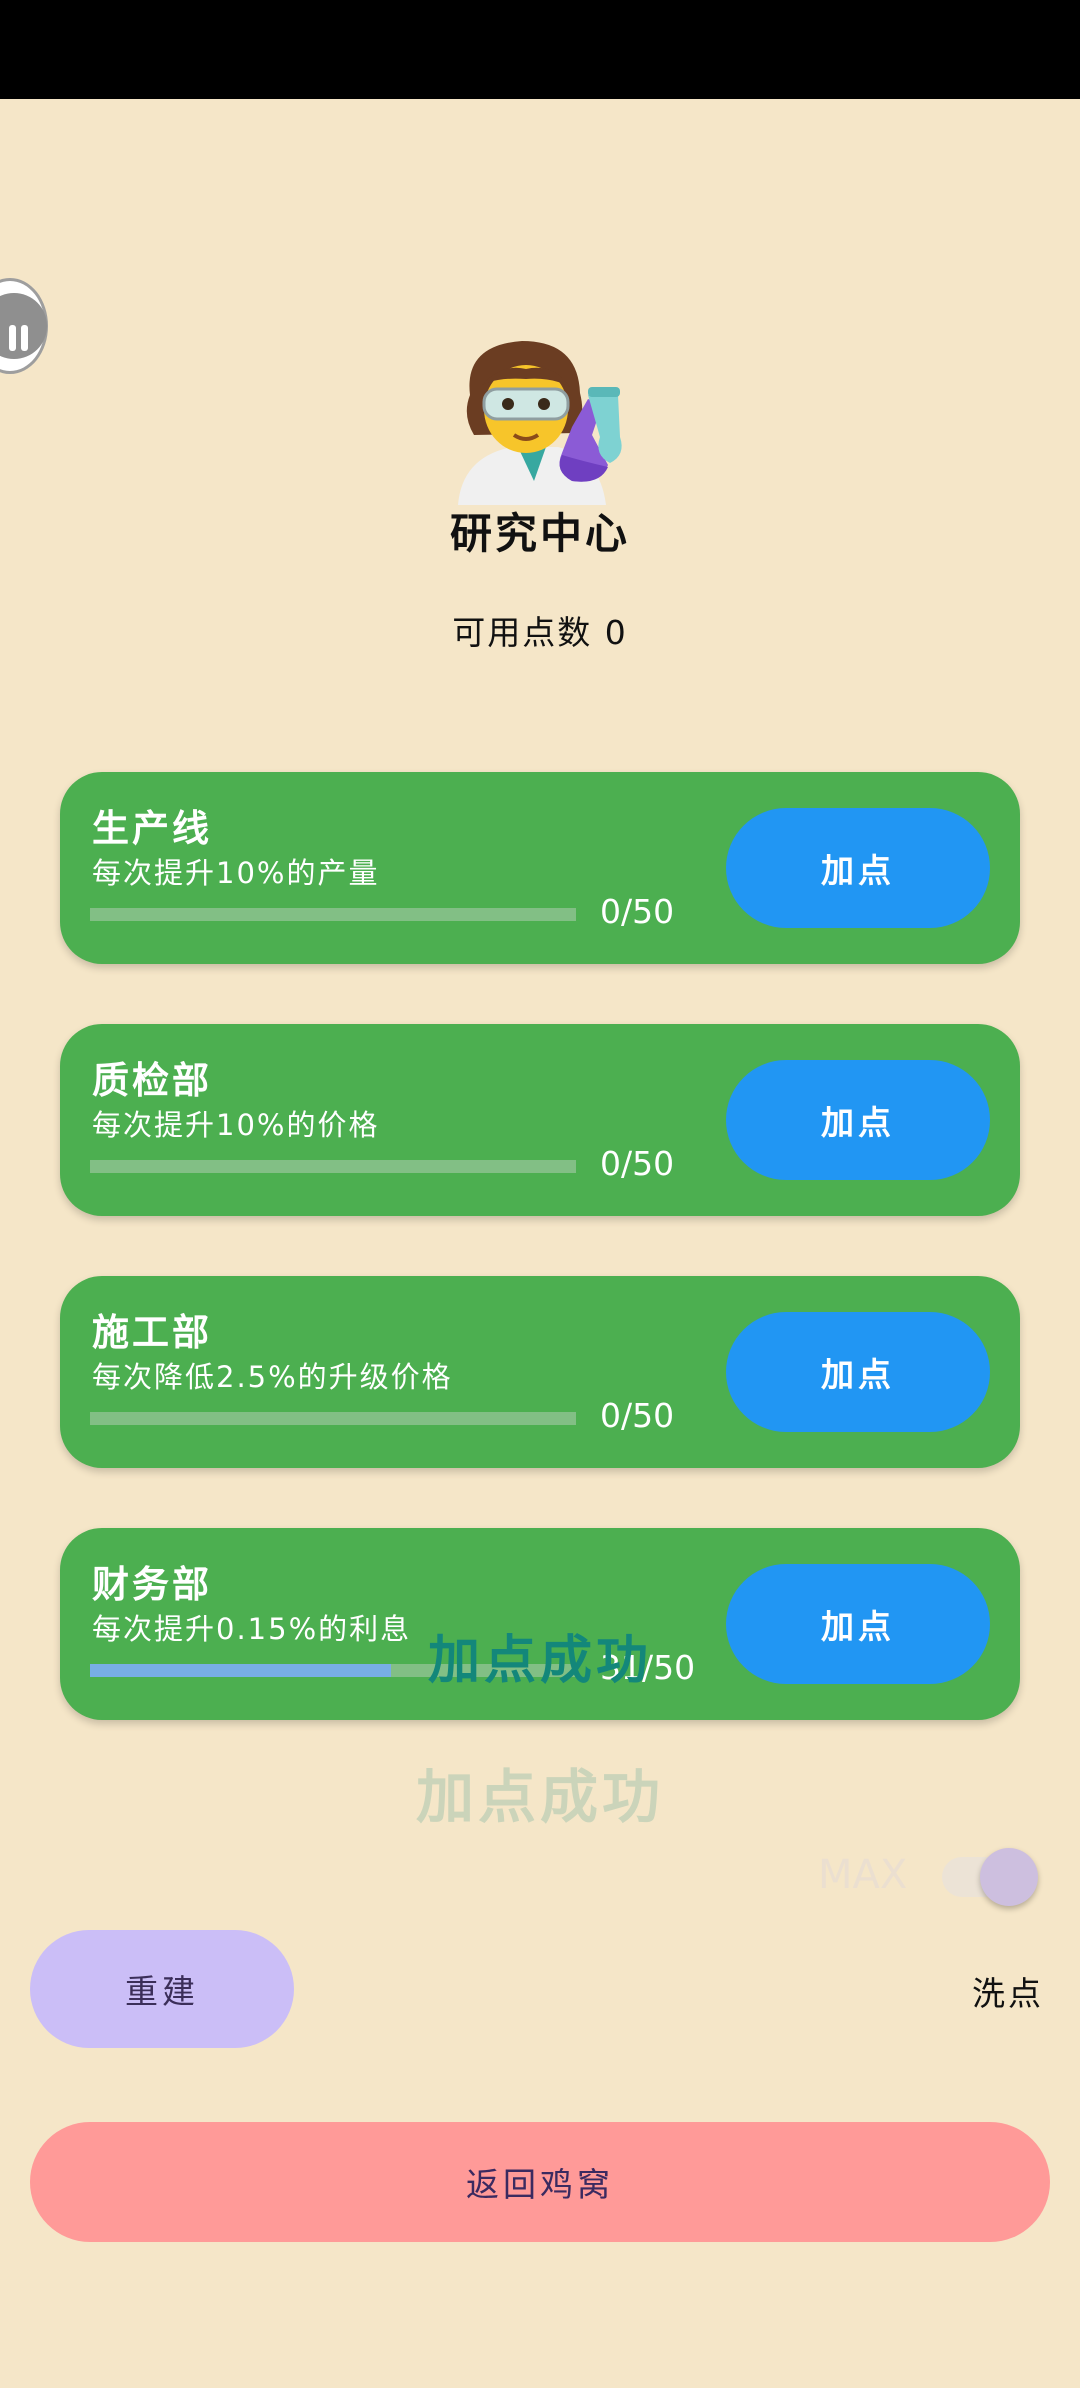 The height and width of the screenshot is (2388, 1080). I want to click on research-description: 每次提升10%的产量, so click(236, 873).